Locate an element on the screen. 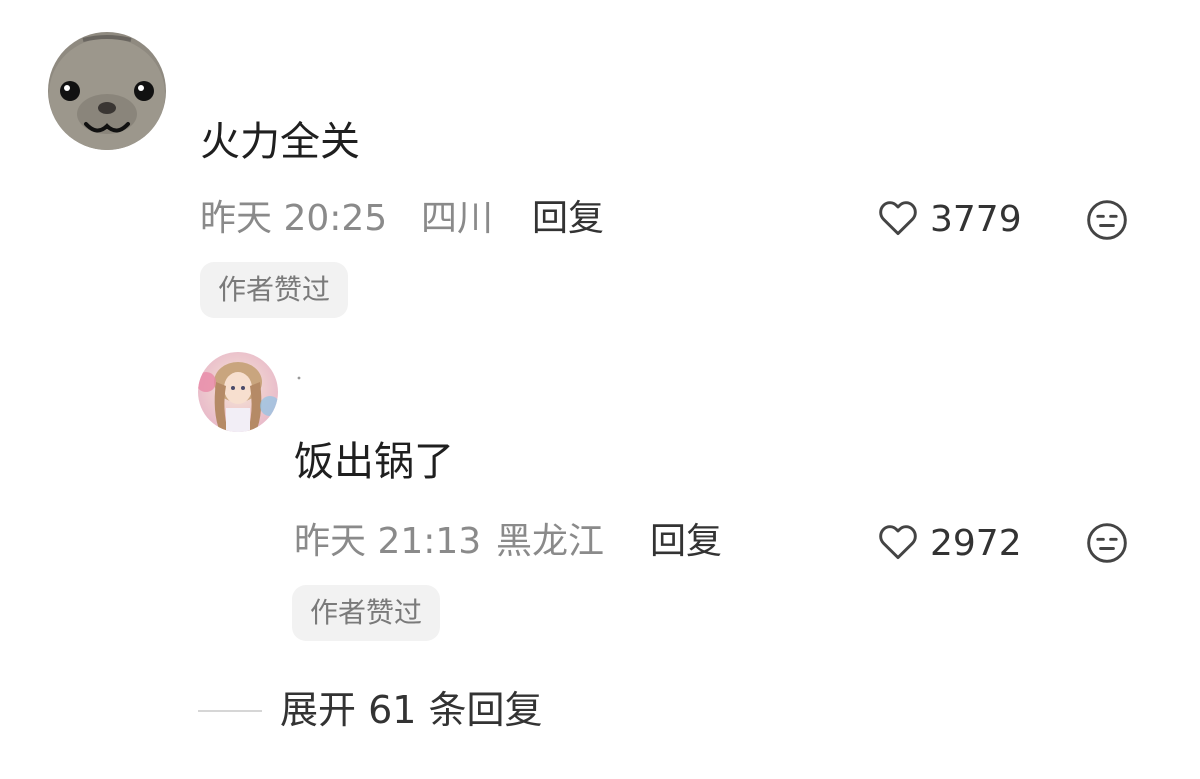 The image size is (1200, 779). reply-button: 回复 is located at coordinates (568, 219).